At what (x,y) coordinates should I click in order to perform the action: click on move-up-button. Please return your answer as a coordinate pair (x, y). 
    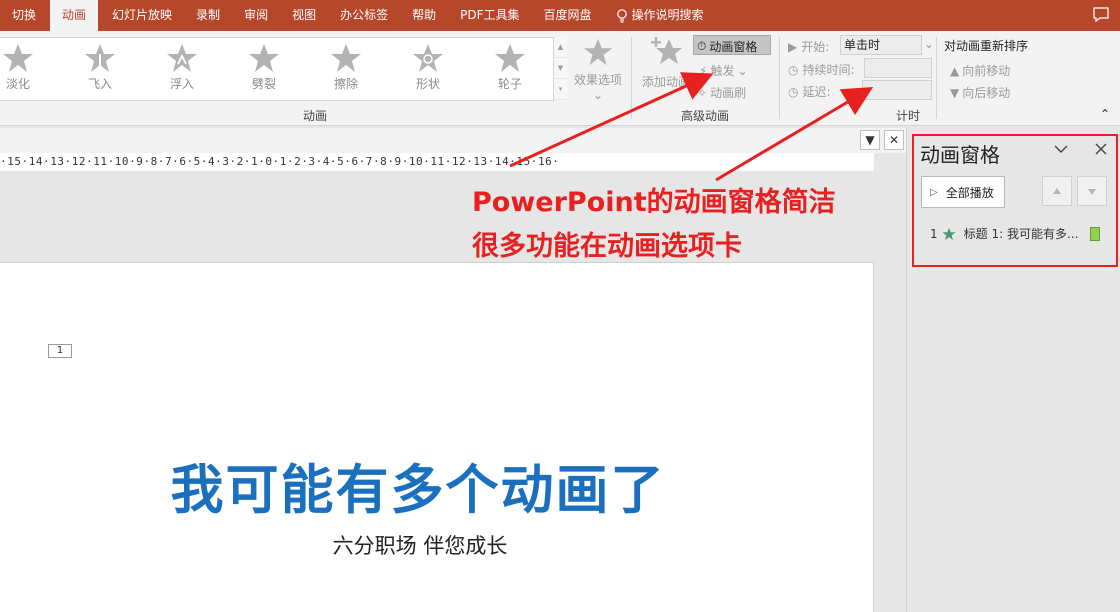
    Looking at the image, I should click on (1057, 191).